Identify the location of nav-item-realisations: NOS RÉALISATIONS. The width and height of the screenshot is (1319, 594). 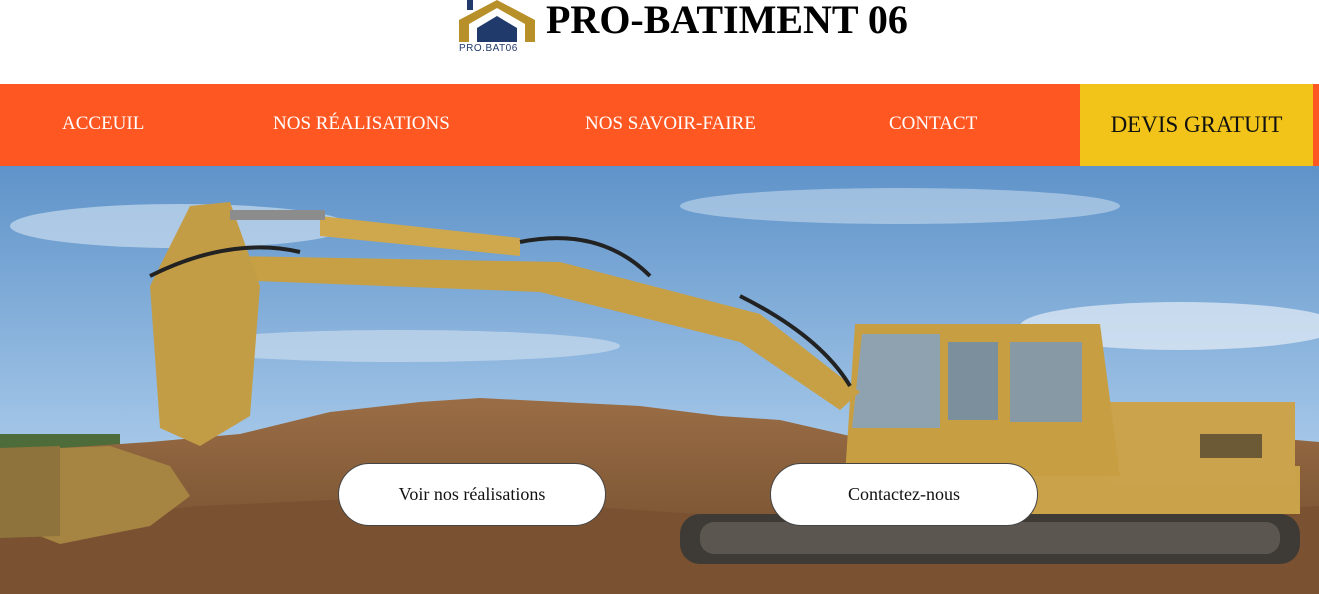
(361, 125).